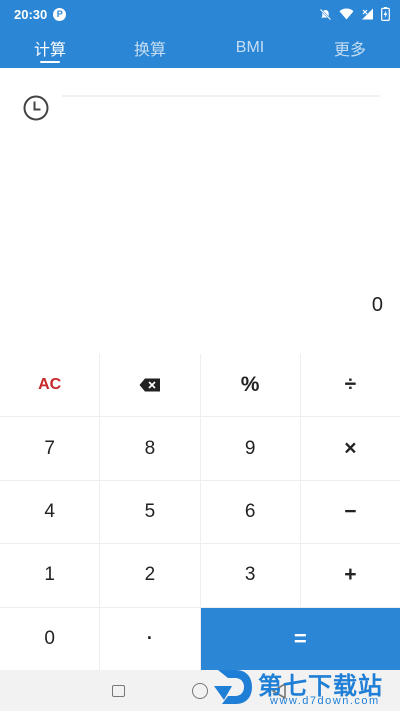 Image resolution: width=400 pixels, height=711 pixels. What do you see at coordinates (367, 14) in the screenshot?
I see `signal-icon` at bounding box center [367, 14].